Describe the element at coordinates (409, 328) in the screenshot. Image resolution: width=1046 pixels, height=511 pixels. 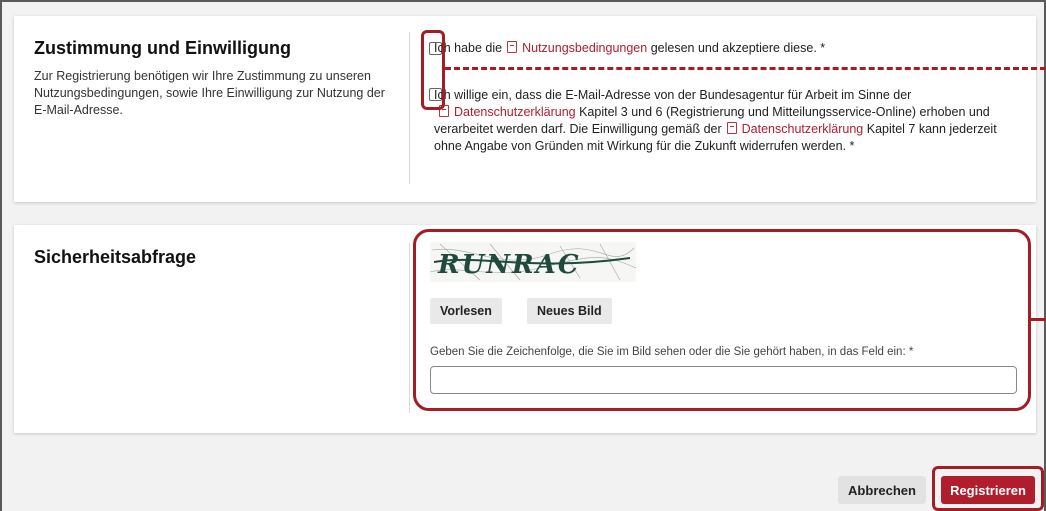
I see `security-divider` at that location.